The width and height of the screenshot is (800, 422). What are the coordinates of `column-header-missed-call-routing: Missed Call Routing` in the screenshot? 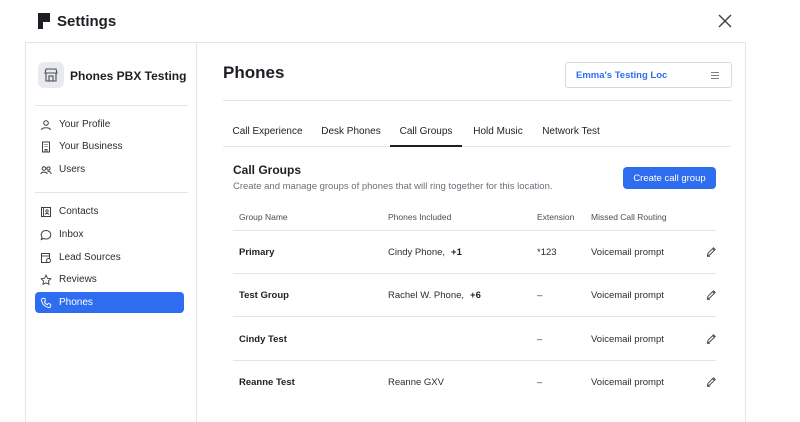 It's located at (629, 217).